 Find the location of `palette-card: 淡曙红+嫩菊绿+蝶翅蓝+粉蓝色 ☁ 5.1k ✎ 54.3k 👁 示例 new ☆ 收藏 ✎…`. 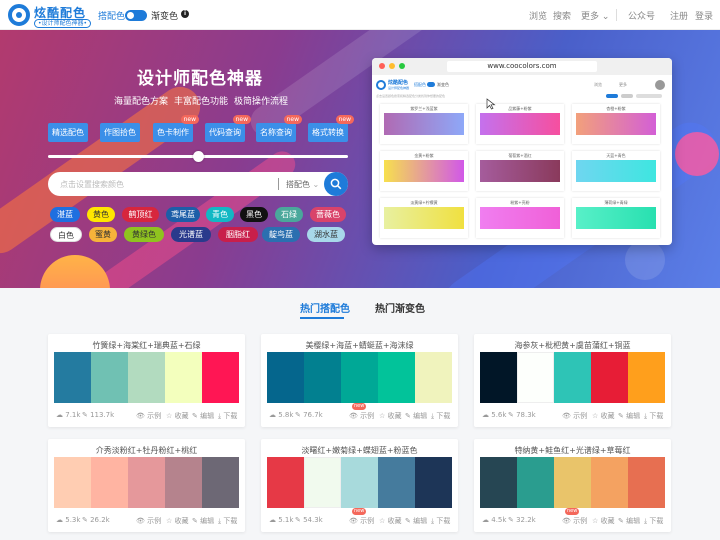

palette-card: 淡曙红+嫩菊绿+蝶翅蓝+粉蓝色 ☁ 5.1k ✎ 54.3k 👁 示例 new ☆ 收藏 ✎… is located at coordinates (359, 485).